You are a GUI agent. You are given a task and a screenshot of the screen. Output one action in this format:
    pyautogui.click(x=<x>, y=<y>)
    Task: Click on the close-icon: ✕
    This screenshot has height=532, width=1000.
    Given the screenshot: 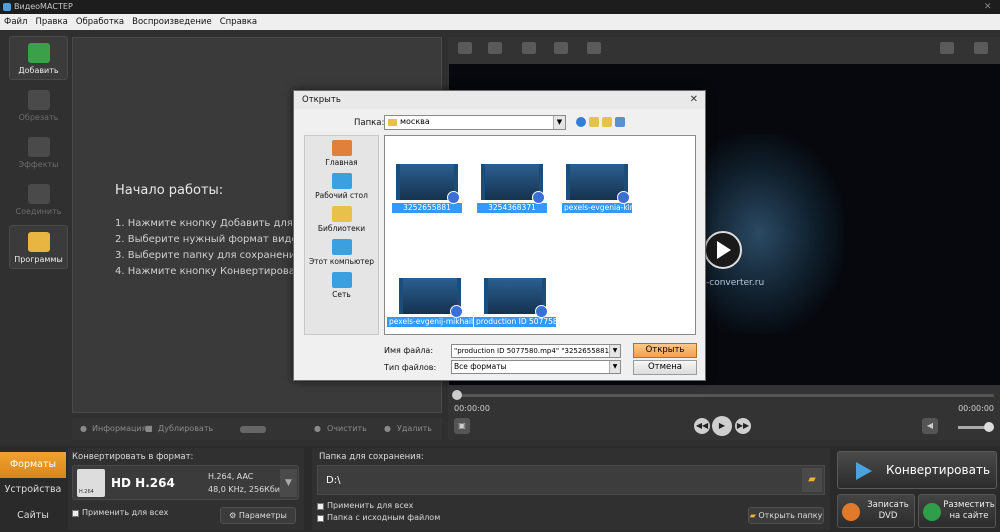 What is the action you would take?
    pyautogui.click(x=694, y=100)
    